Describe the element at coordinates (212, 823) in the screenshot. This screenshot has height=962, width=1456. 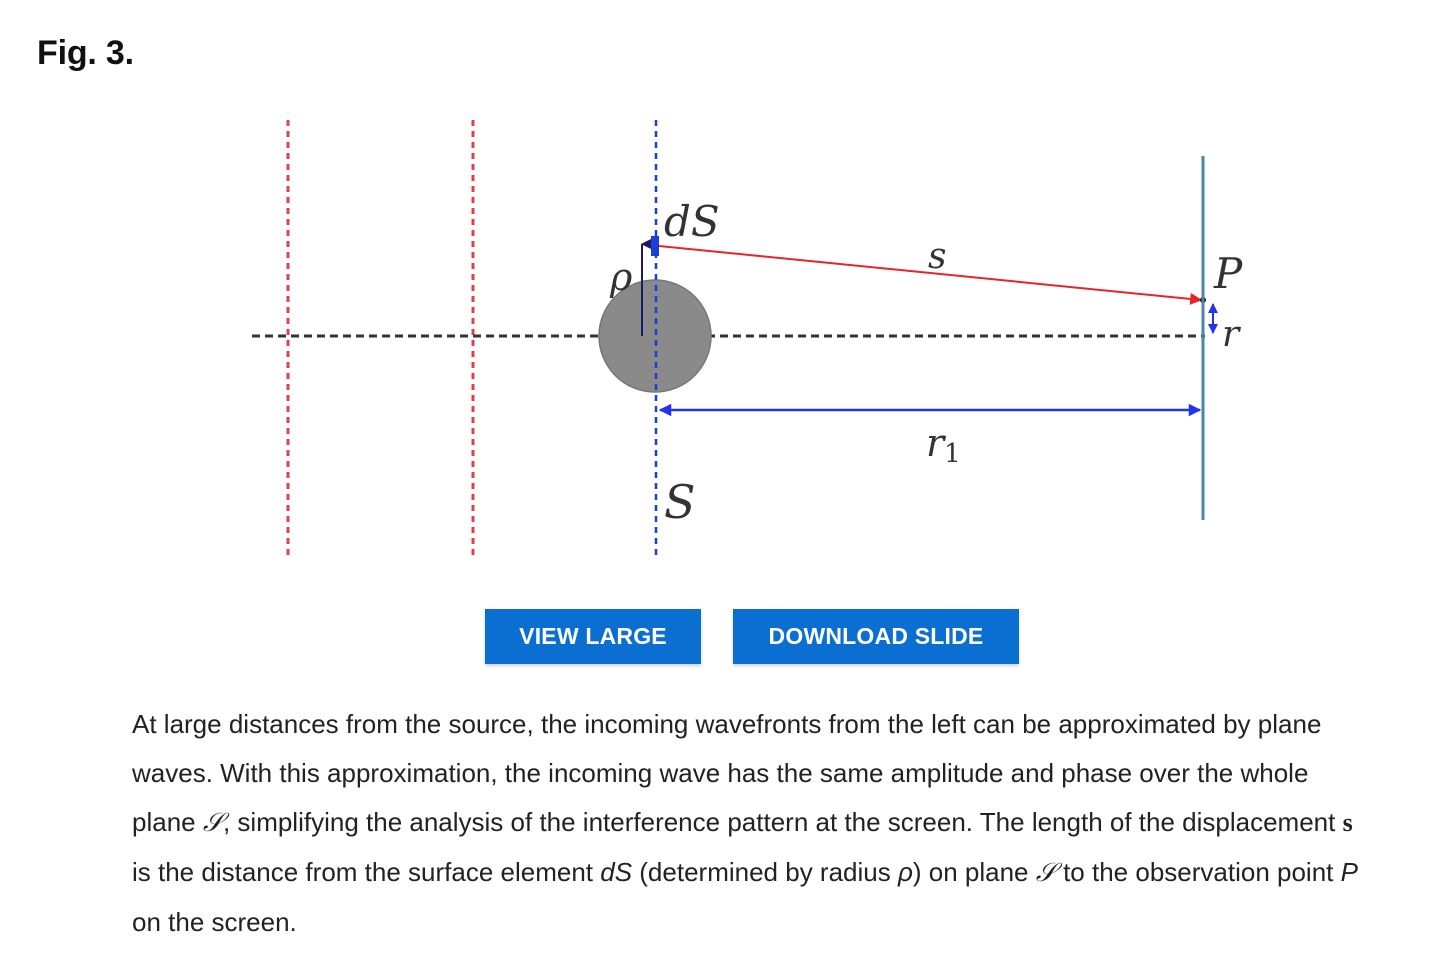
I see `plane-symbol: 𝒮` at that location.